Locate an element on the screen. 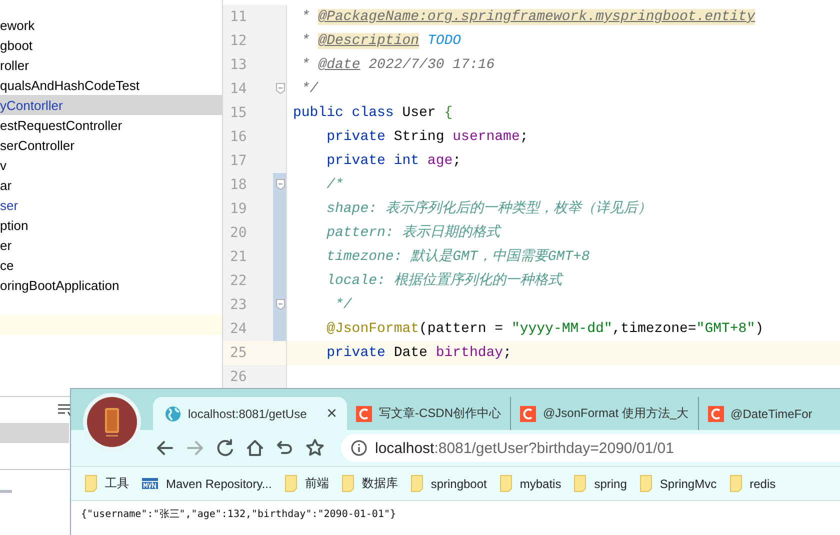 The image size is (840, 535). bookmark: redis is located at coordinates (753, 483).